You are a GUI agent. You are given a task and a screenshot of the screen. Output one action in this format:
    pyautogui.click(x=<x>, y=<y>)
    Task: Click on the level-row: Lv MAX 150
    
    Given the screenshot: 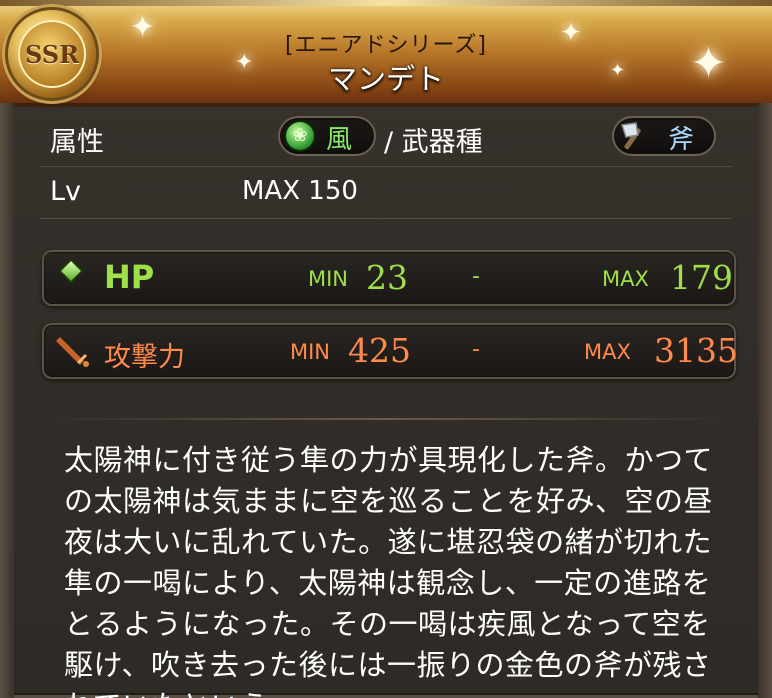 What is the action you would take?
    pyautogui.click(x=386, y=192)
    